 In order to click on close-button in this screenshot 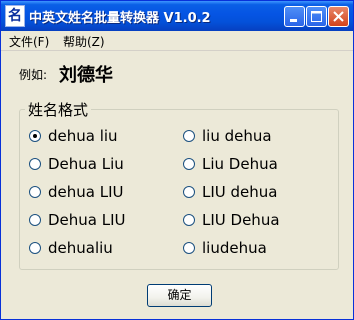, I will do `click(338, 16)`.